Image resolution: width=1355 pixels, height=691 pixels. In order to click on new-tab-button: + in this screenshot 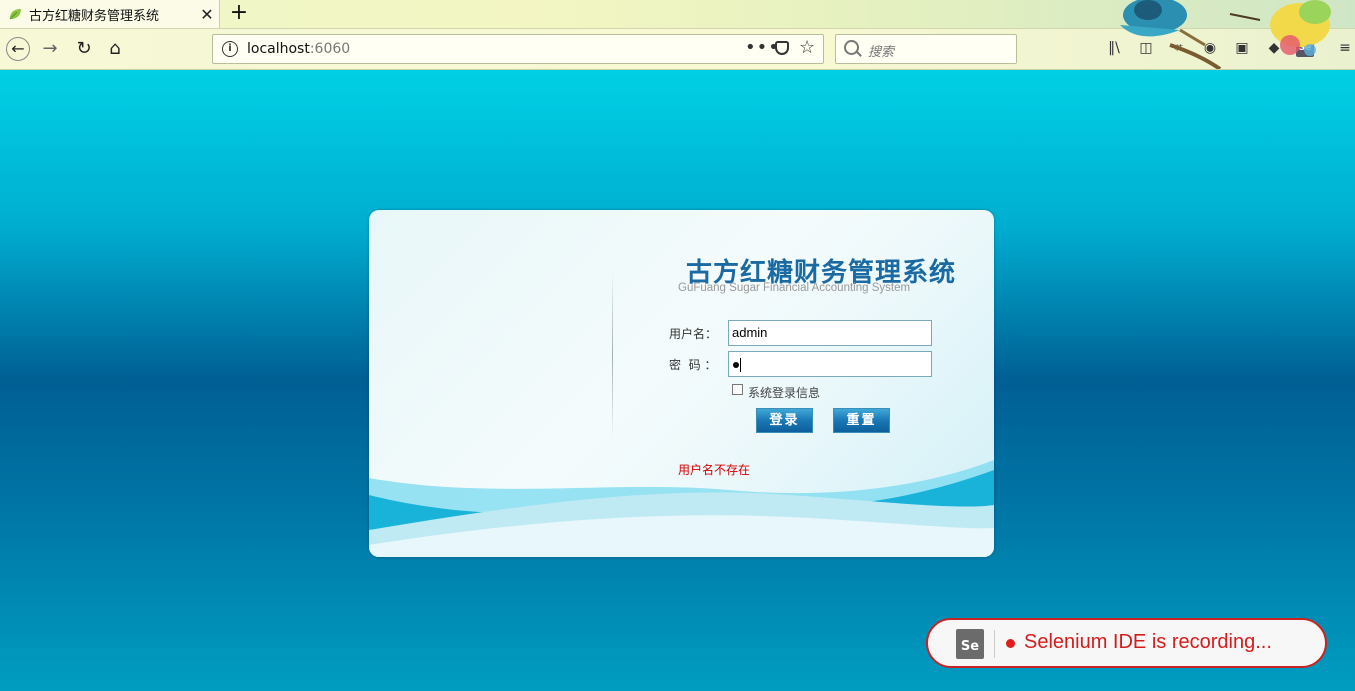, I will do `click(239, 14)`.